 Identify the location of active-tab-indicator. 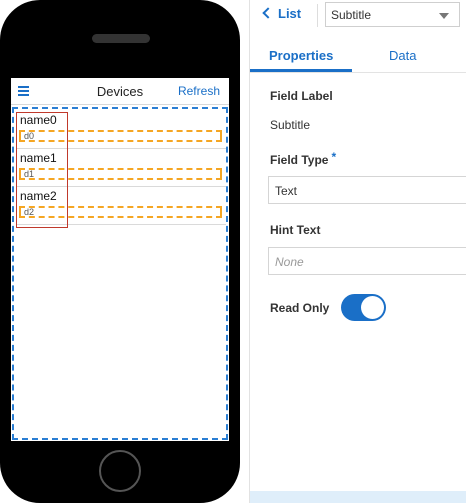
(301, 70).